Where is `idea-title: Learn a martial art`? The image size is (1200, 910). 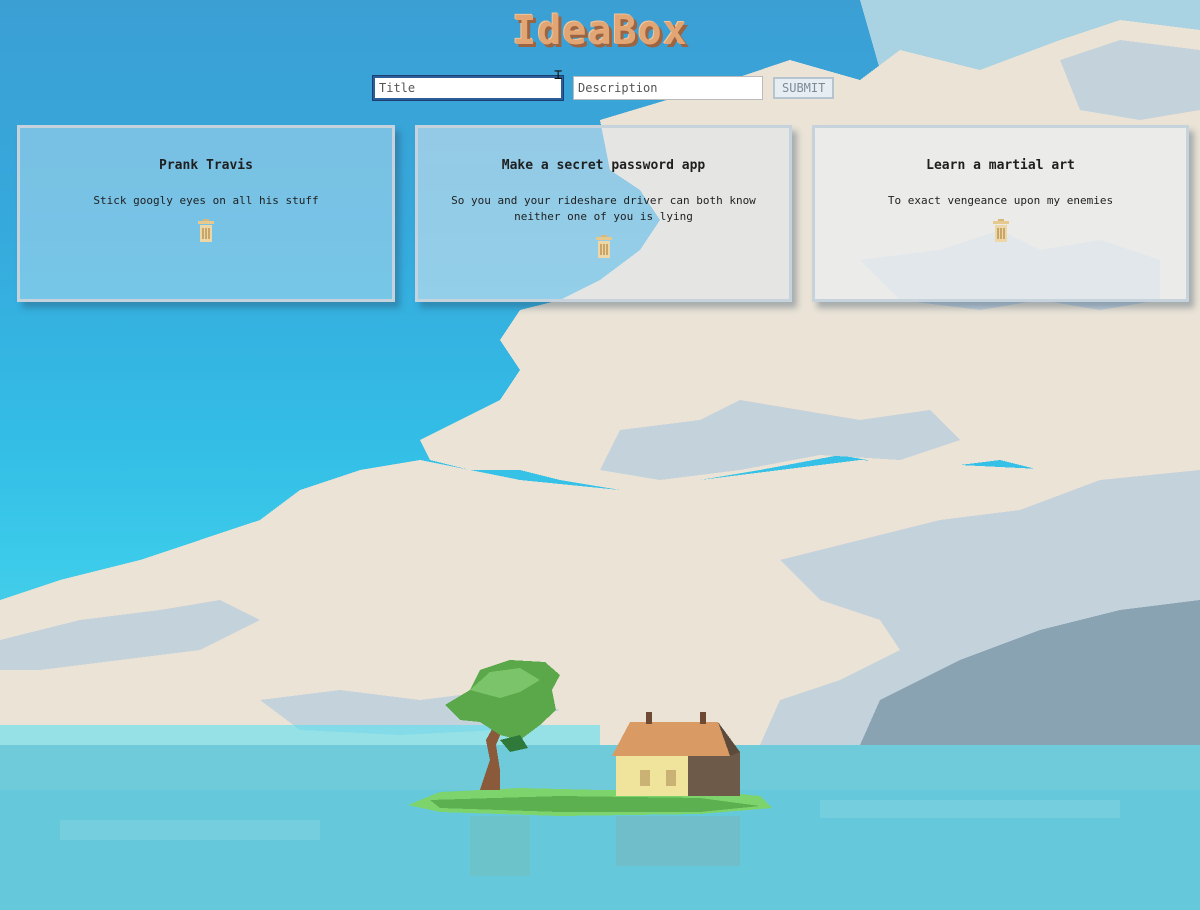
idea-title: Learn a martial art is located at coordinates (1000, 165).